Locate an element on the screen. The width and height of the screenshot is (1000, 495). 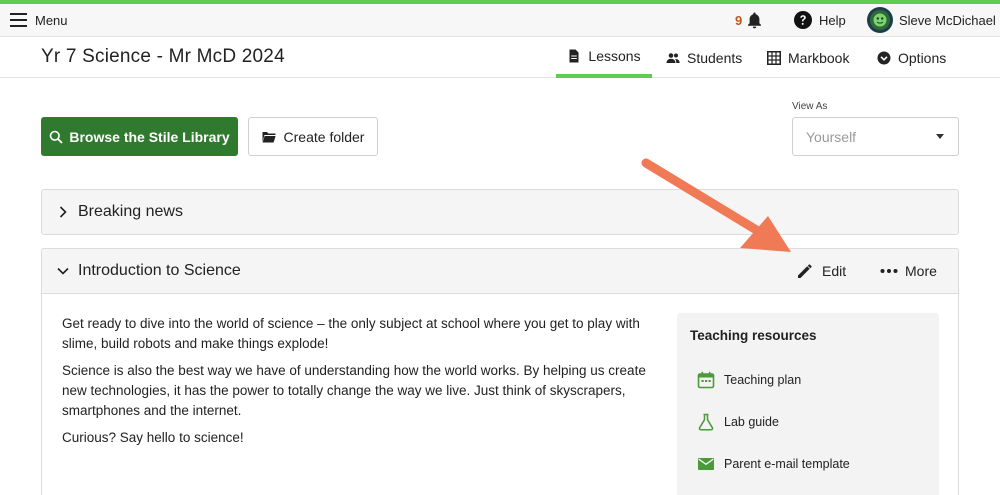
caret-down-icon is located at coordinates (940, 136).